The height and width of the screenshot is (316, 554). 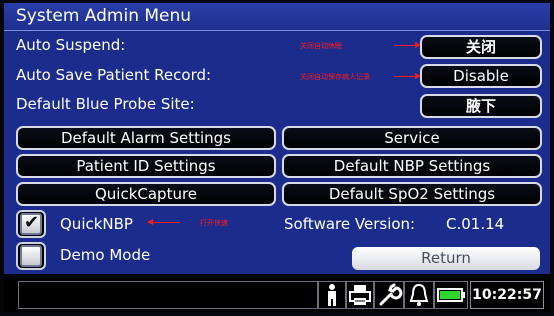 I want to click on status-bar: 10:22:57, so click(x=277, y=295).